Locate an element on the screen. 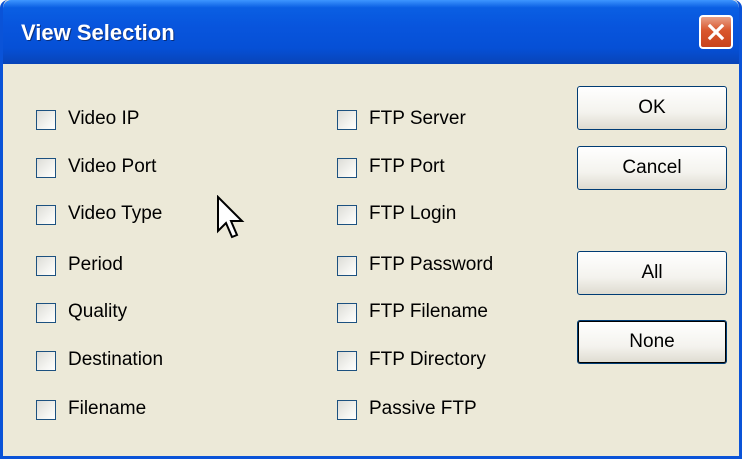 This screenshot has width=742, height=459. ok-button: OK is located at coordinates (652, 108).